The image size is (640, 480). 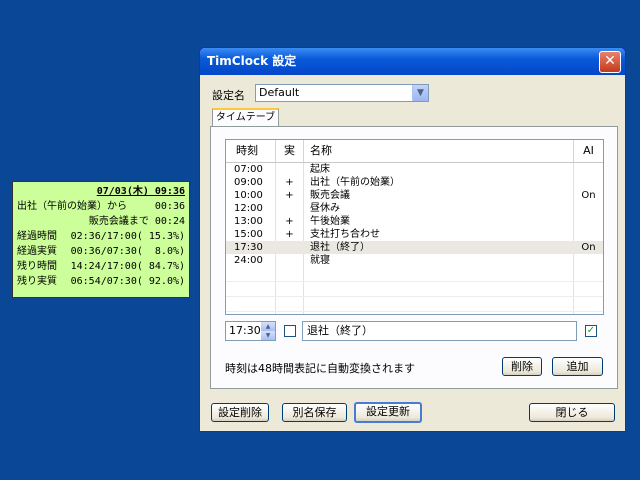 I want to click on close-window-button: ✕, so click(x=610, y=62).